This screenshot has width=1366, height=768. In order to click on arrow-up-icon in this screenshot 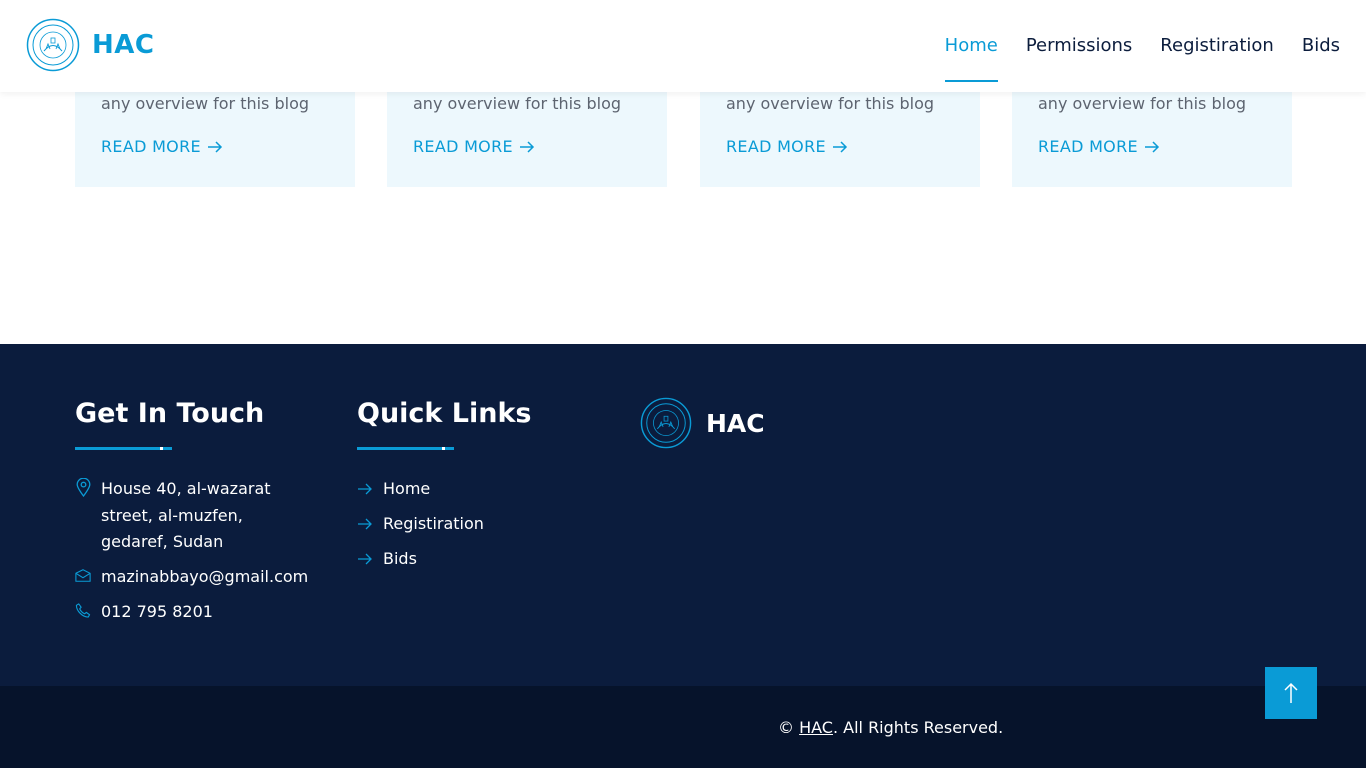, I will do `click(1291, 692)`.